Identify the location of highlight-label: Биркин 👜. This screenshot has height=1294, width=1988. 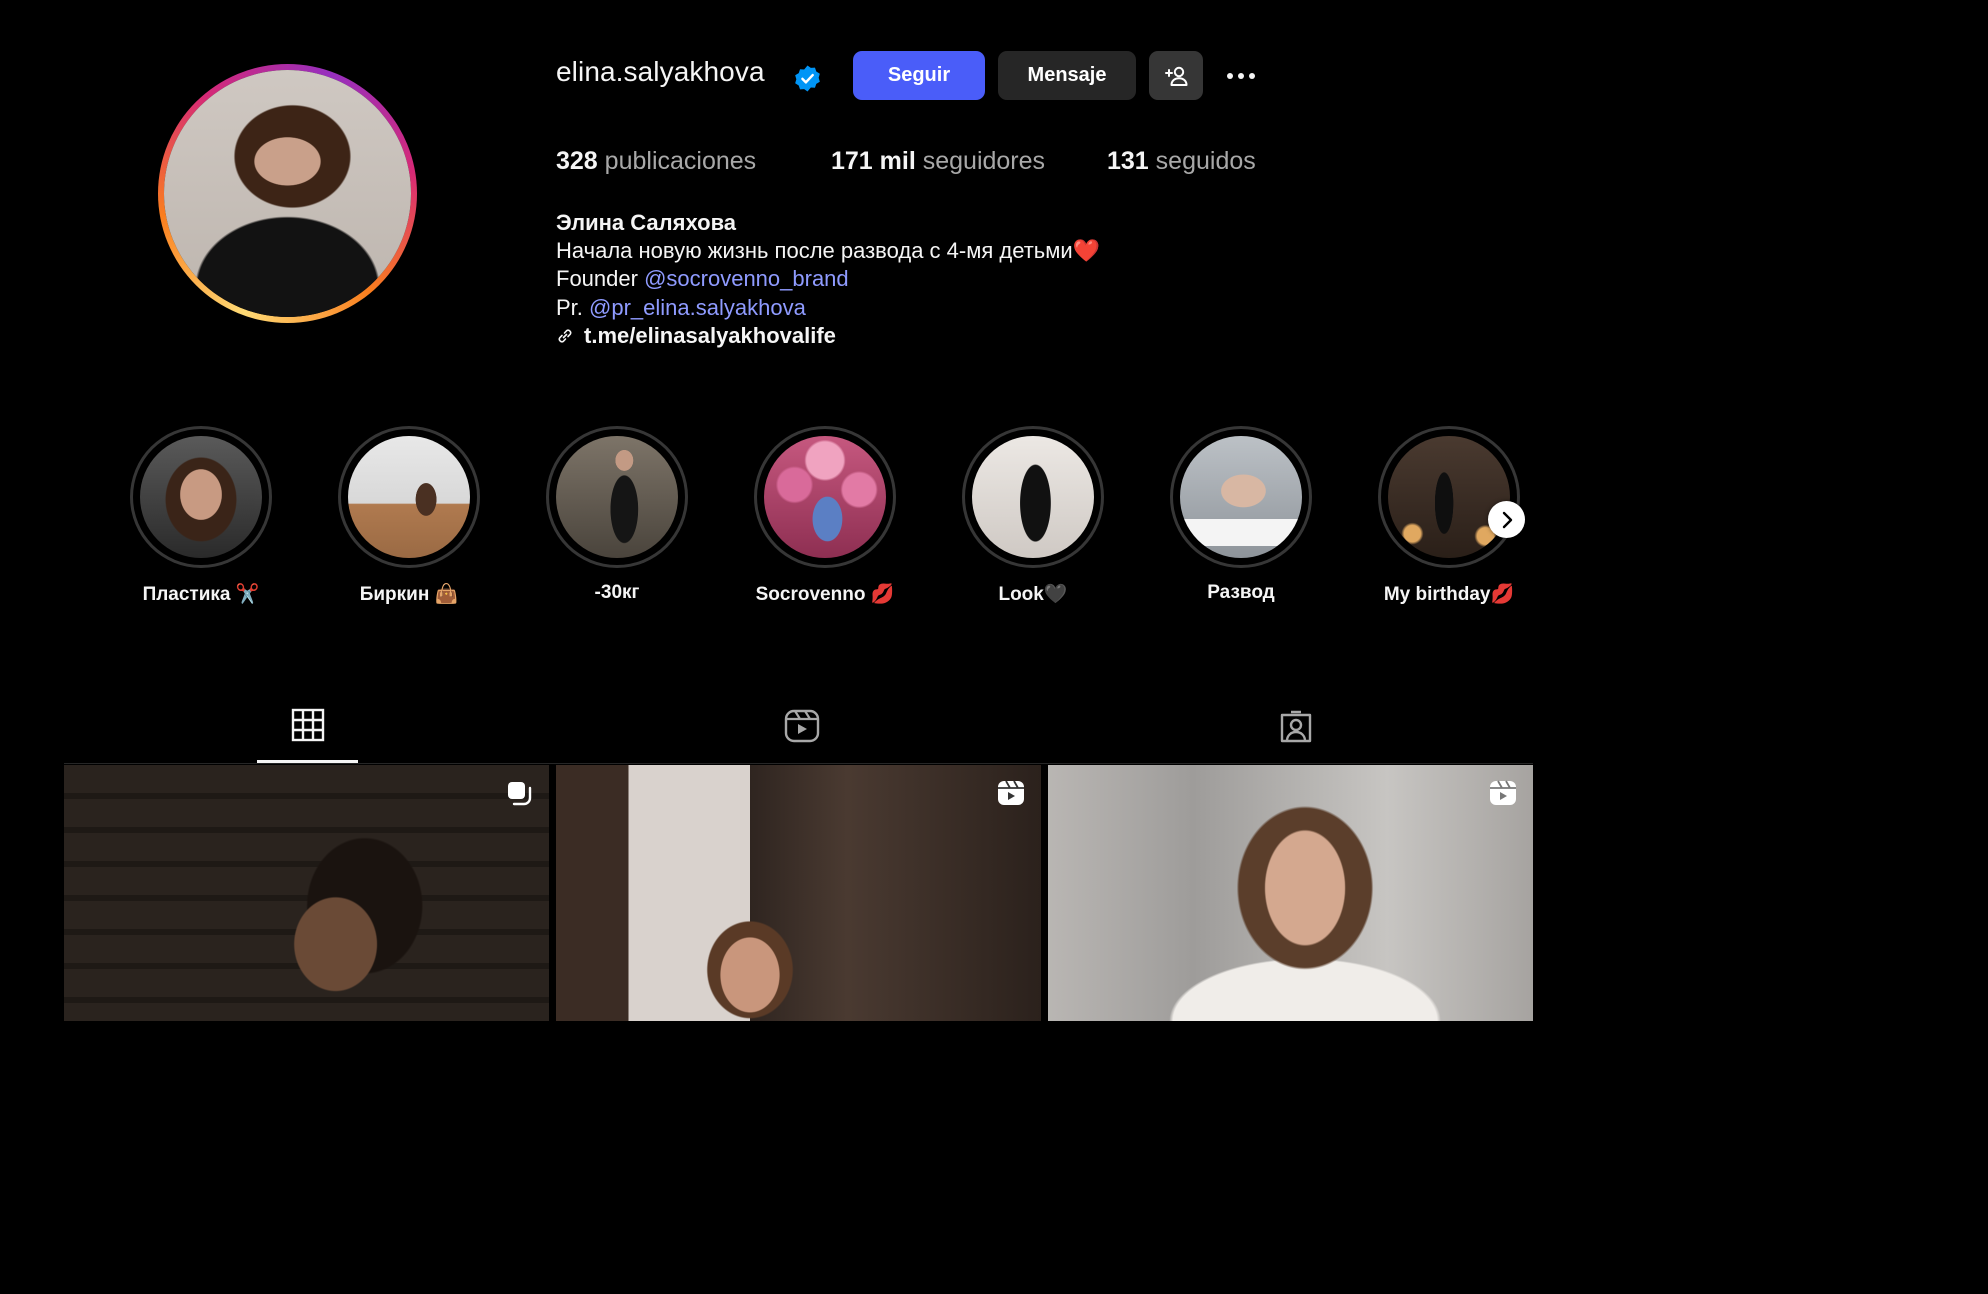
(409, 594).